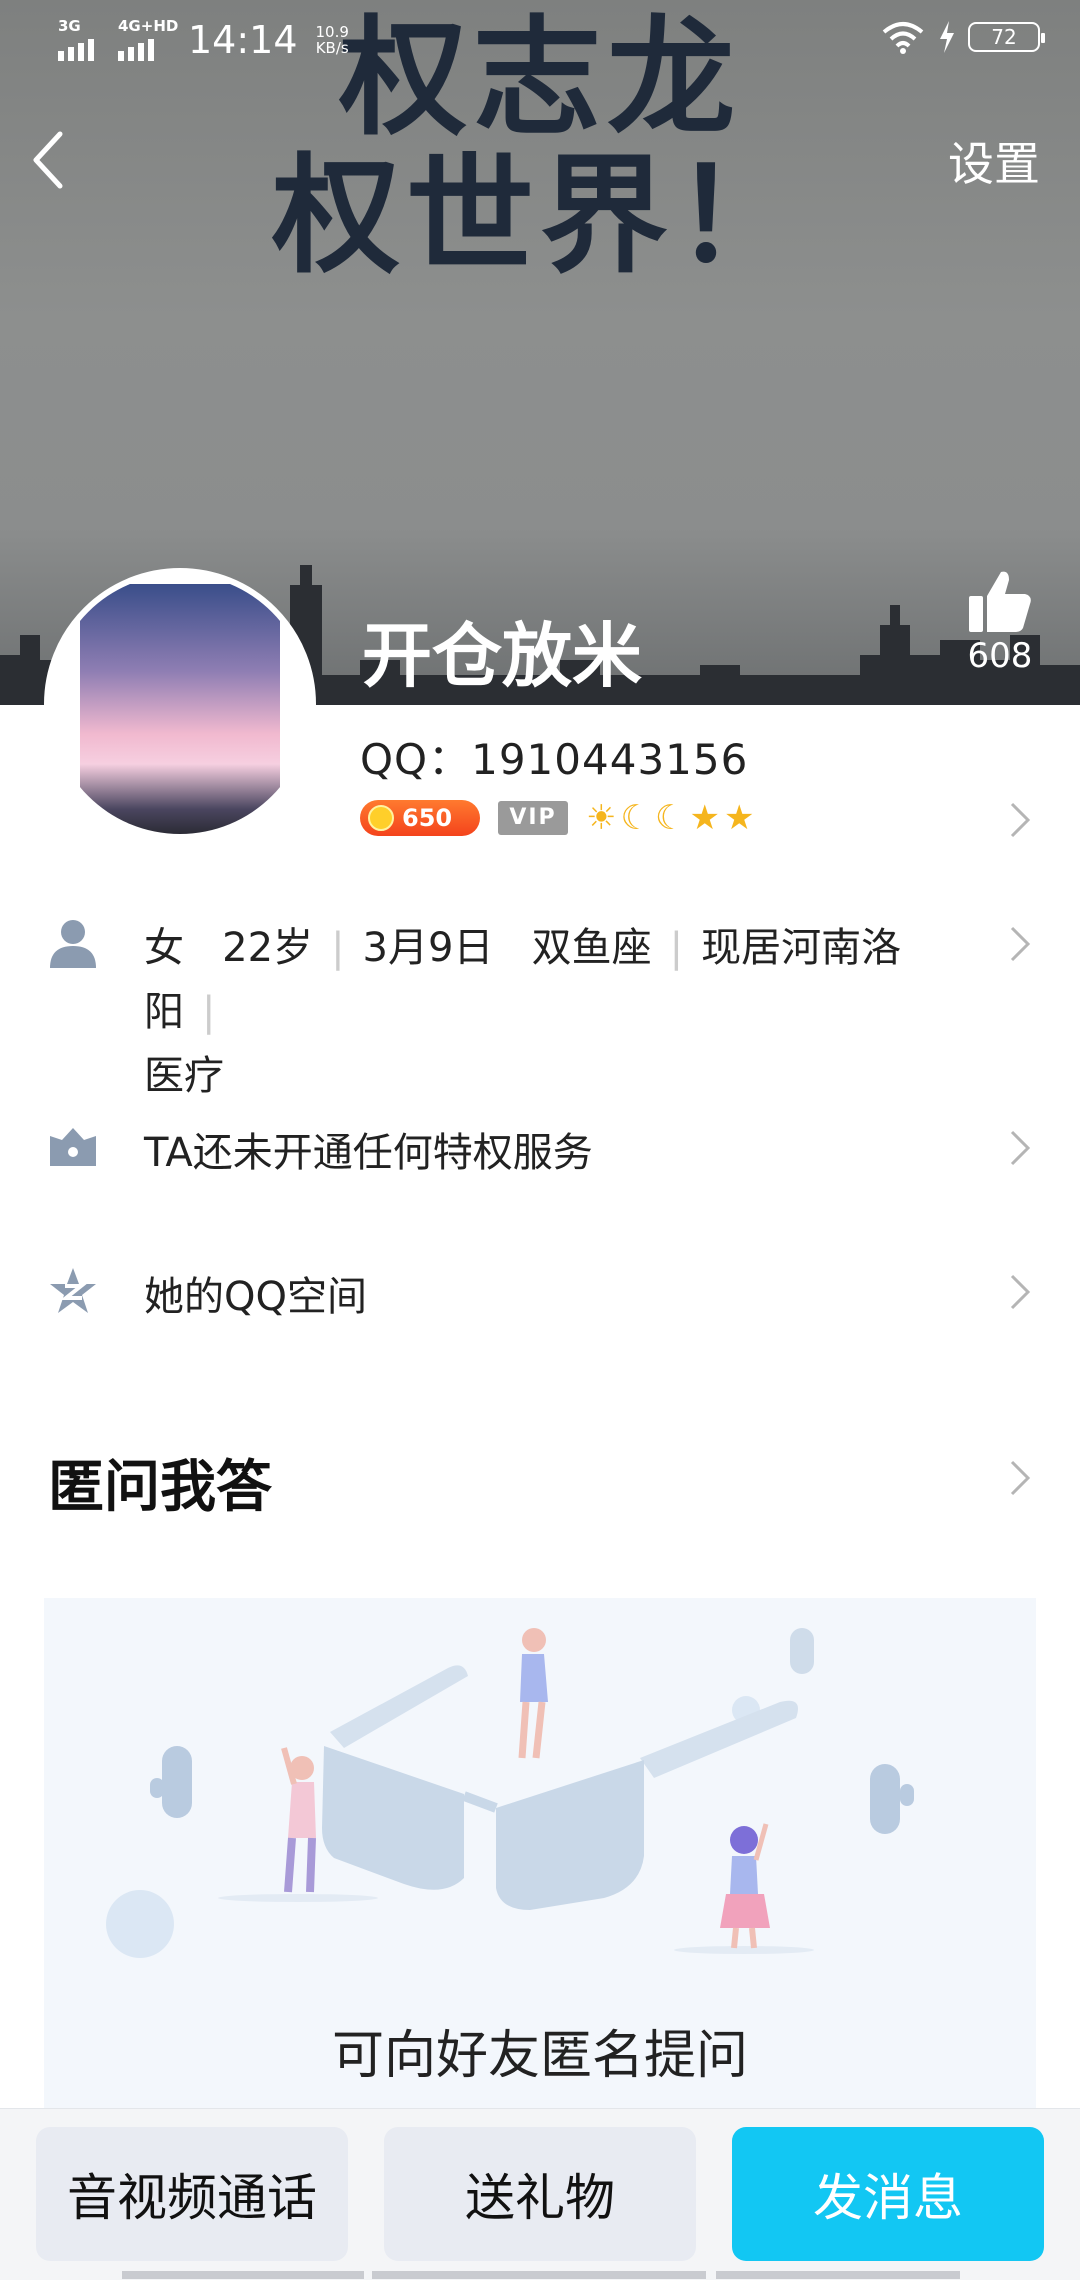 The image size is (1080, 2280). Describe the element at coordinates (69, 26) in the screenshot. I see `network-type-1: 3G` at that location.